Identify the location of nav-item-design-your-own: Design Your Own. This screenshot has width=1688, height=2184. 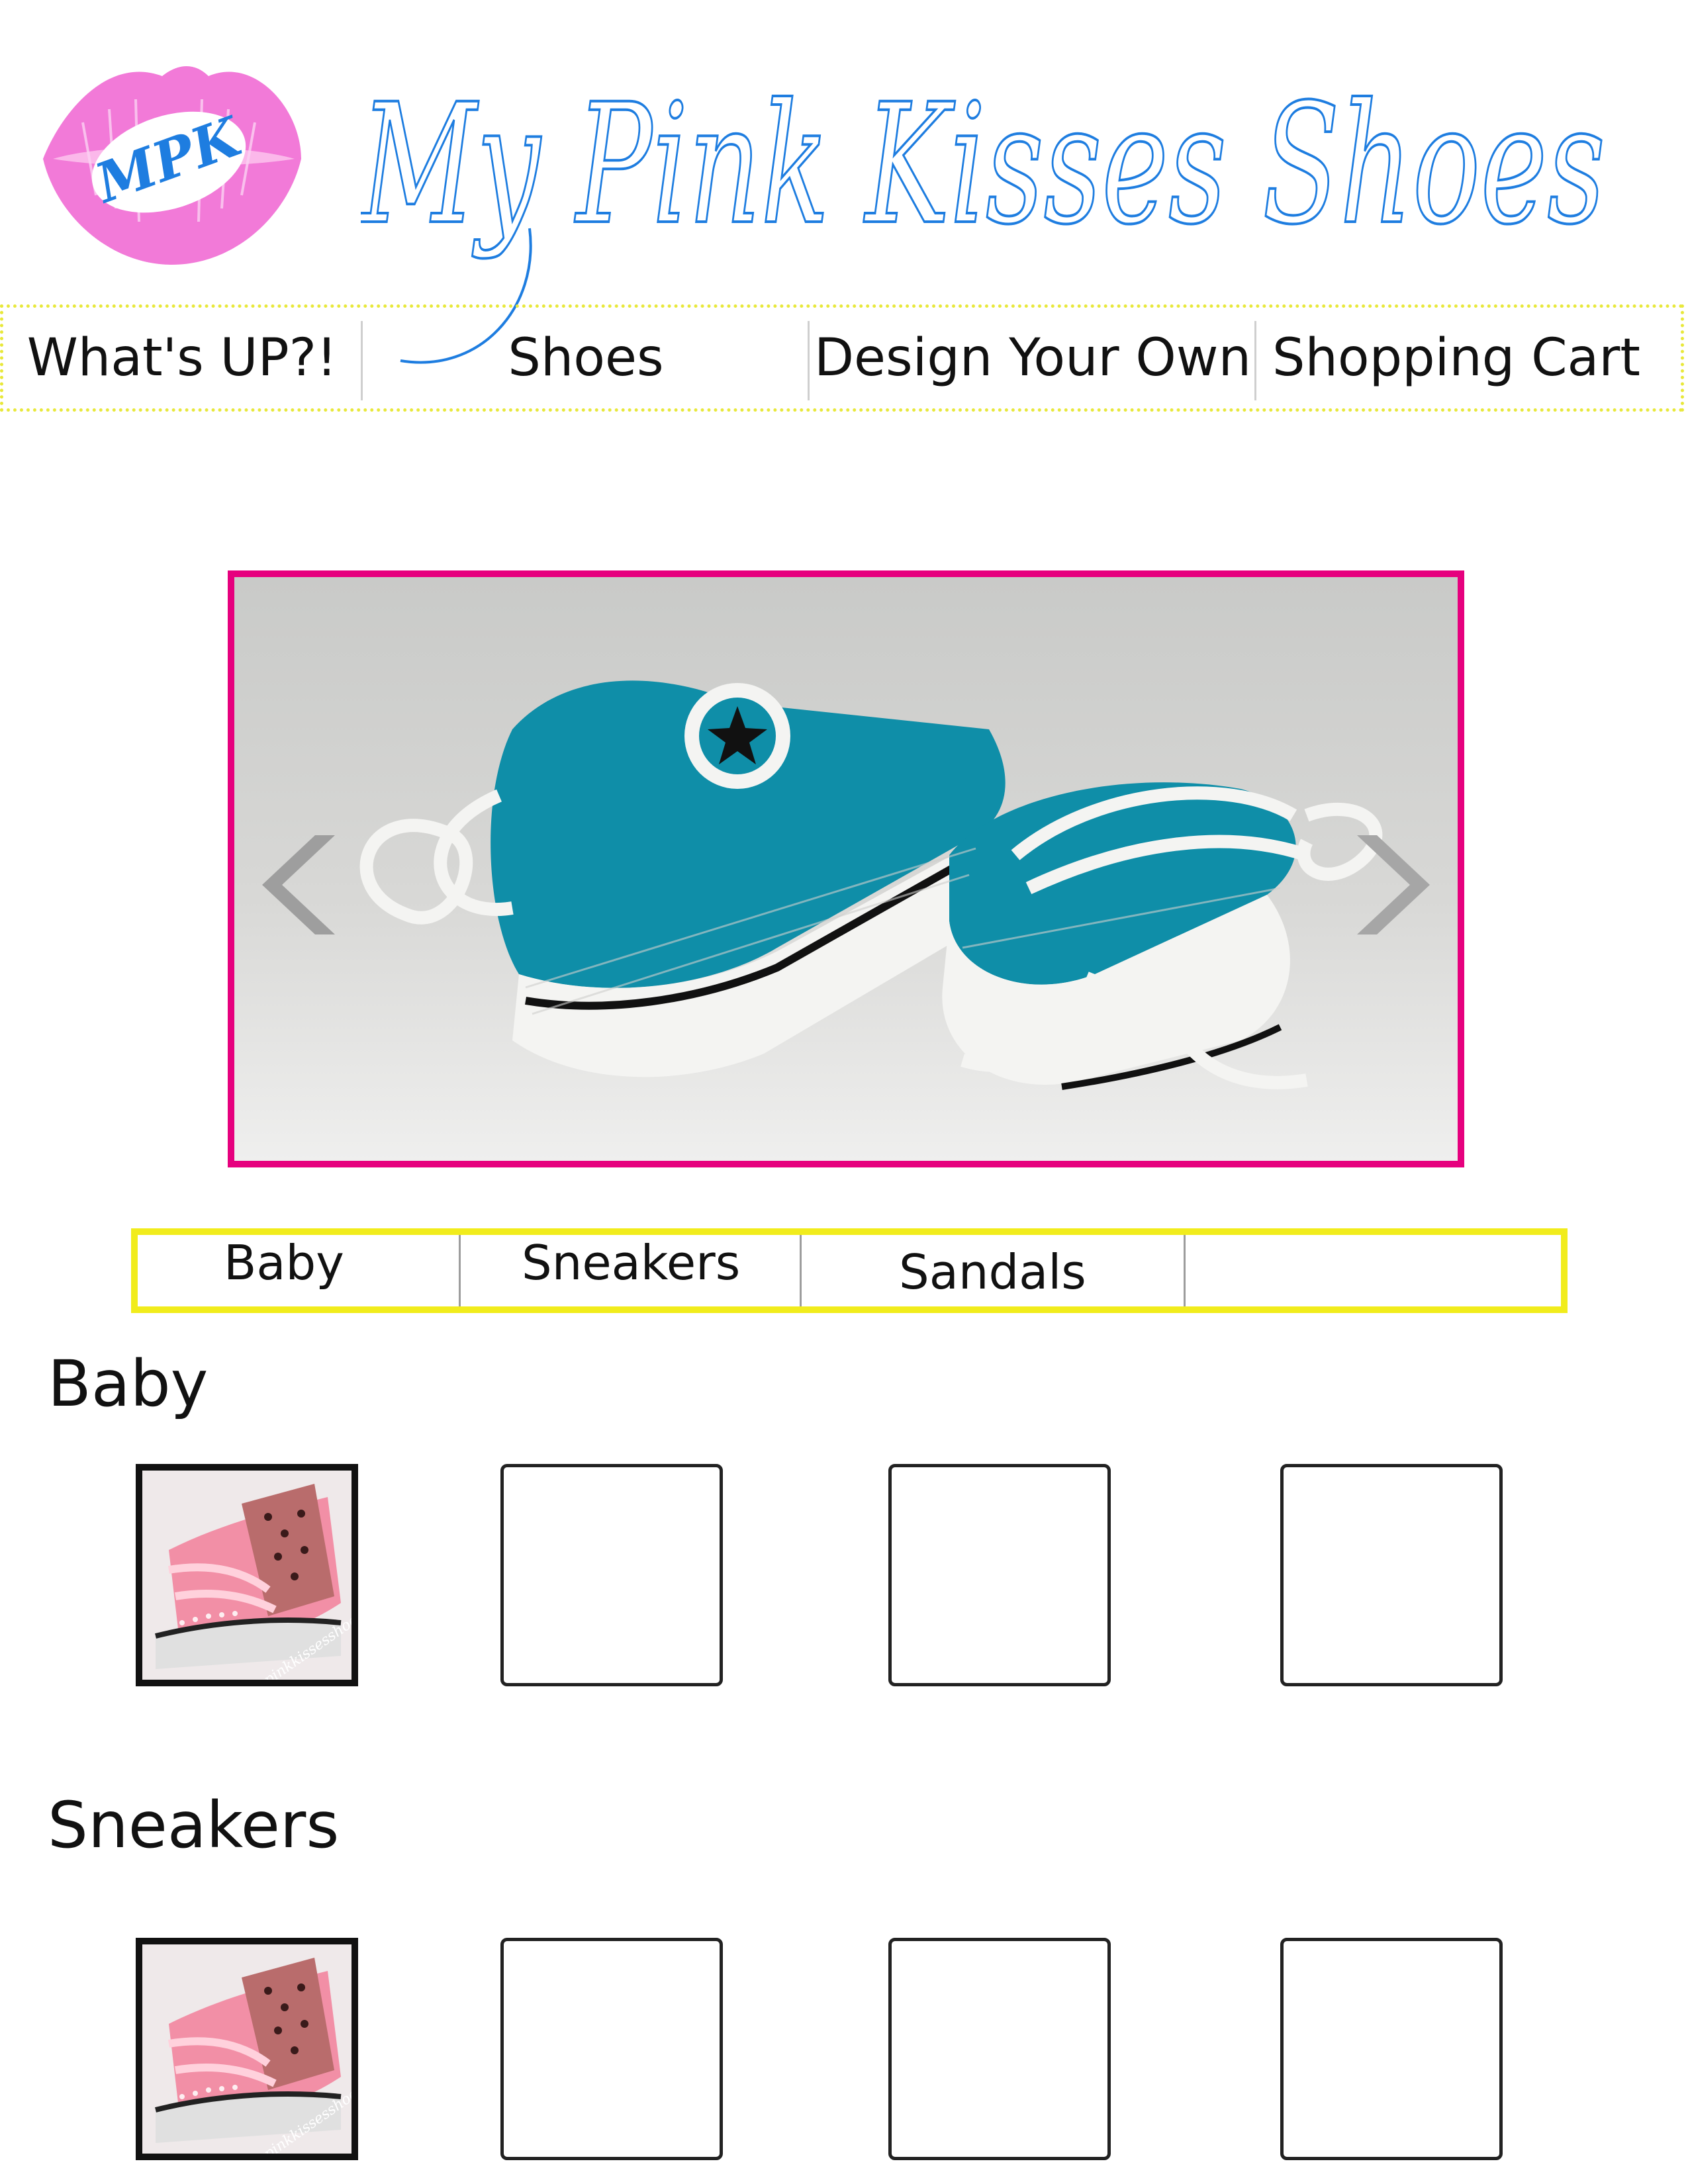
(1032, 358).